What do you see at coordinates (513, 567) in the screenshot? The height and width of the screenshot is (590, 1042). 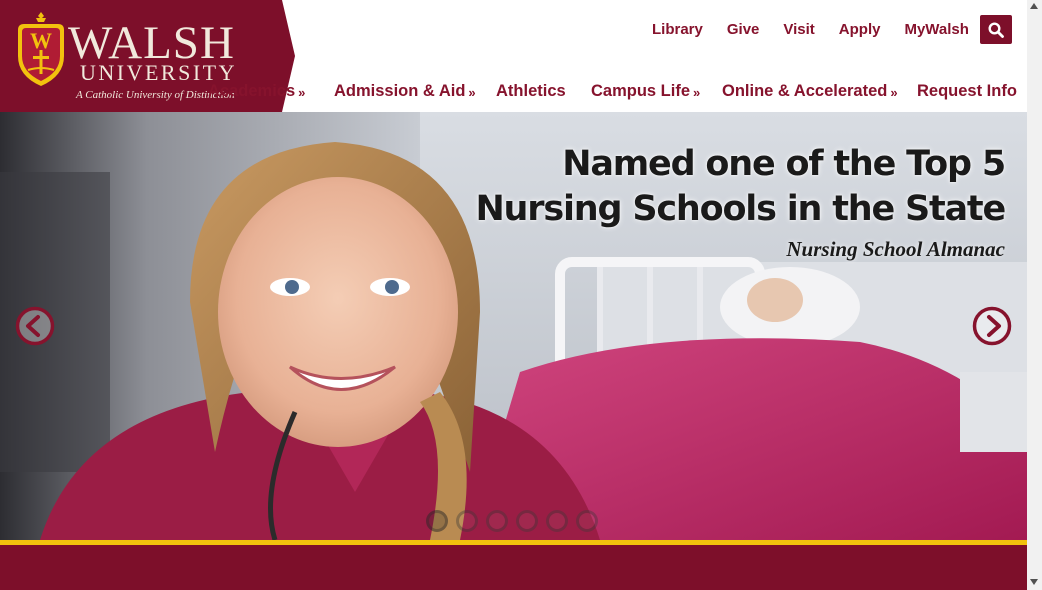 I see `maroon-band` at bounding box center [513, 567].